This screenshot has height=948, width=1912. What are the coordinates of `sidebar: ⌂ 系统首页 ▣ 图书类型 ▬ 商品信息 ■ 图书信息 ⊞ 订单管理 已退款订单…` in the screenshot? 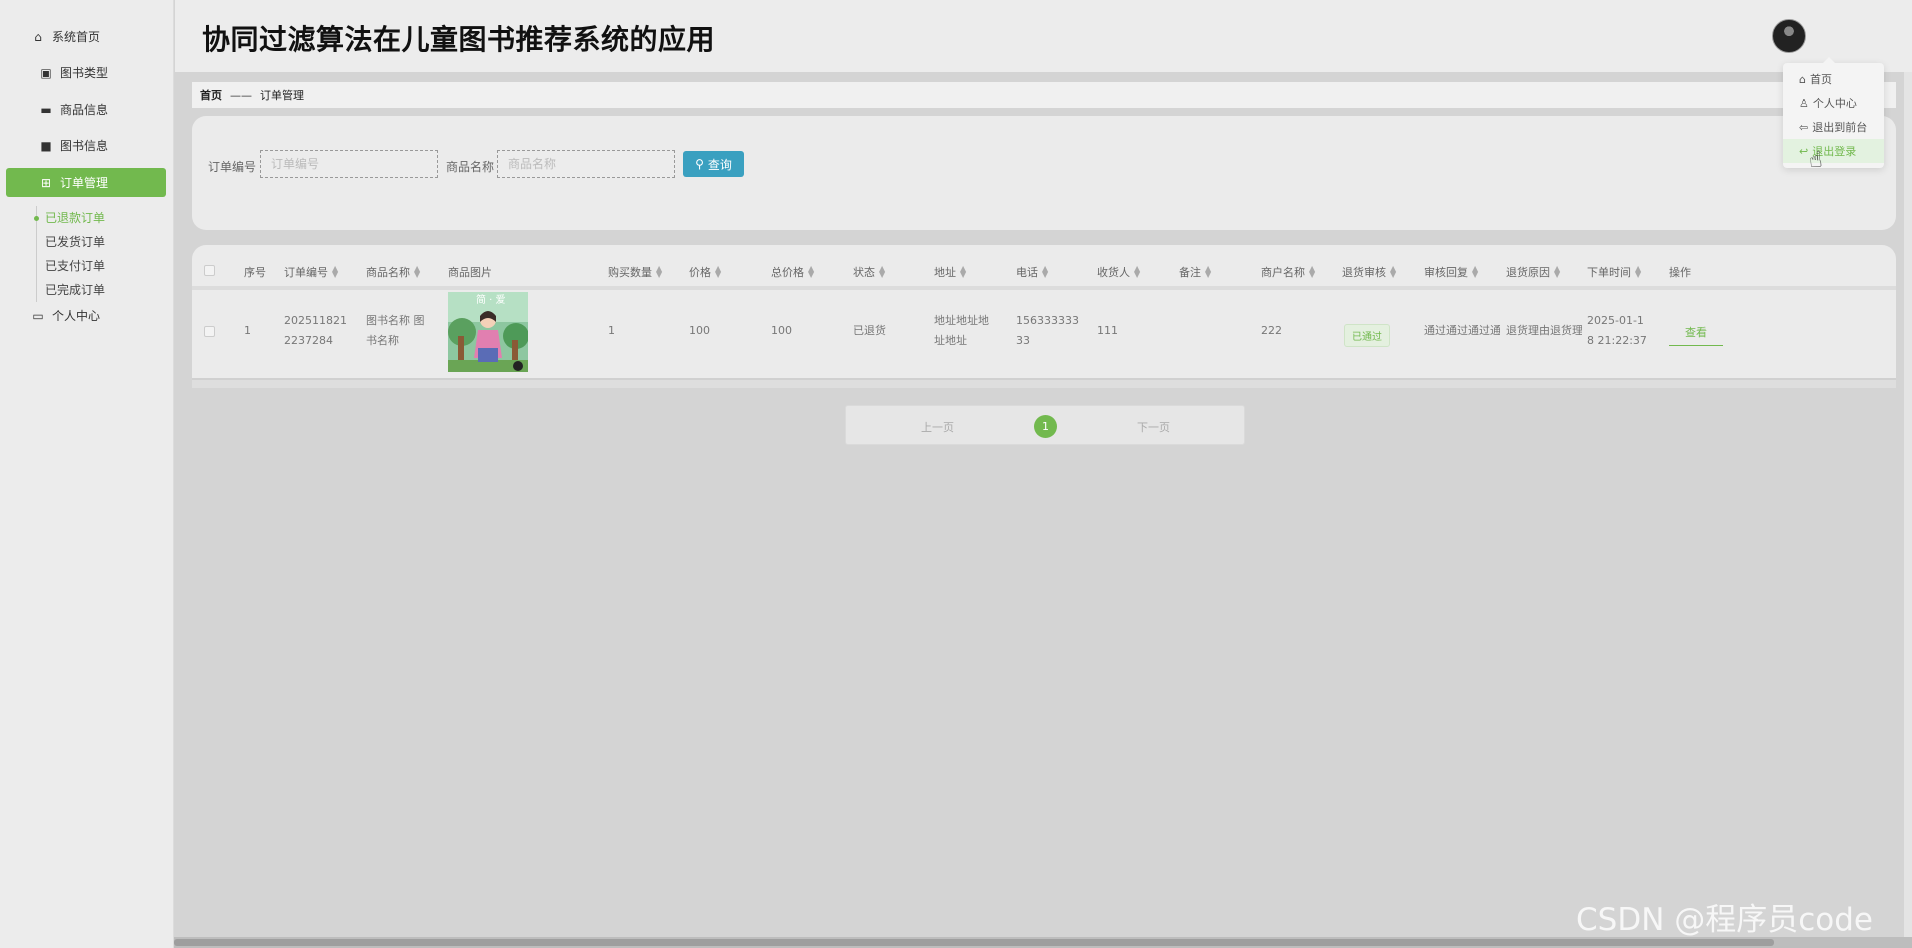 It's located at (87, 474).